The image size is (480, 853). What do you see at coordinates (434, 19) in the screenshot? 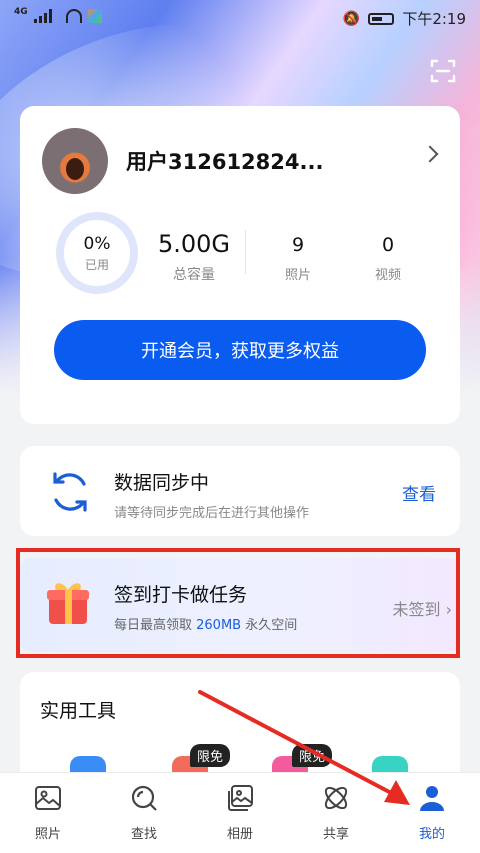
I see `clock: 下午2:19` at bounding box center [434, 19].